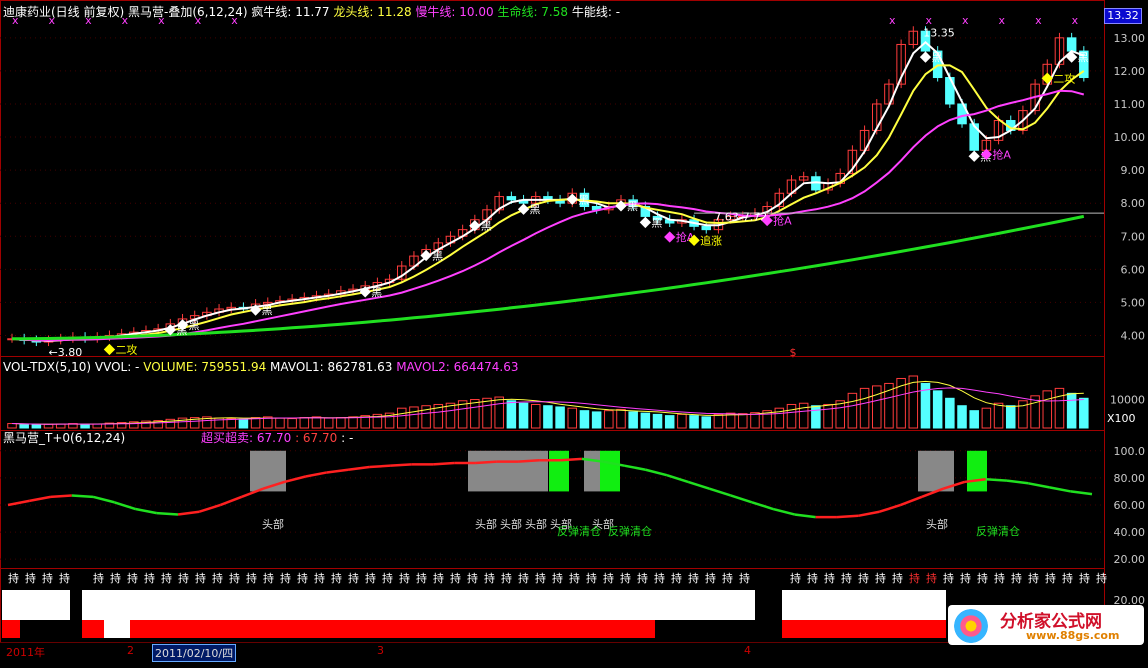 This screenshot has width=1148, height=668. I want to click on osc-label: 反弹清仓, so click(579, 531).